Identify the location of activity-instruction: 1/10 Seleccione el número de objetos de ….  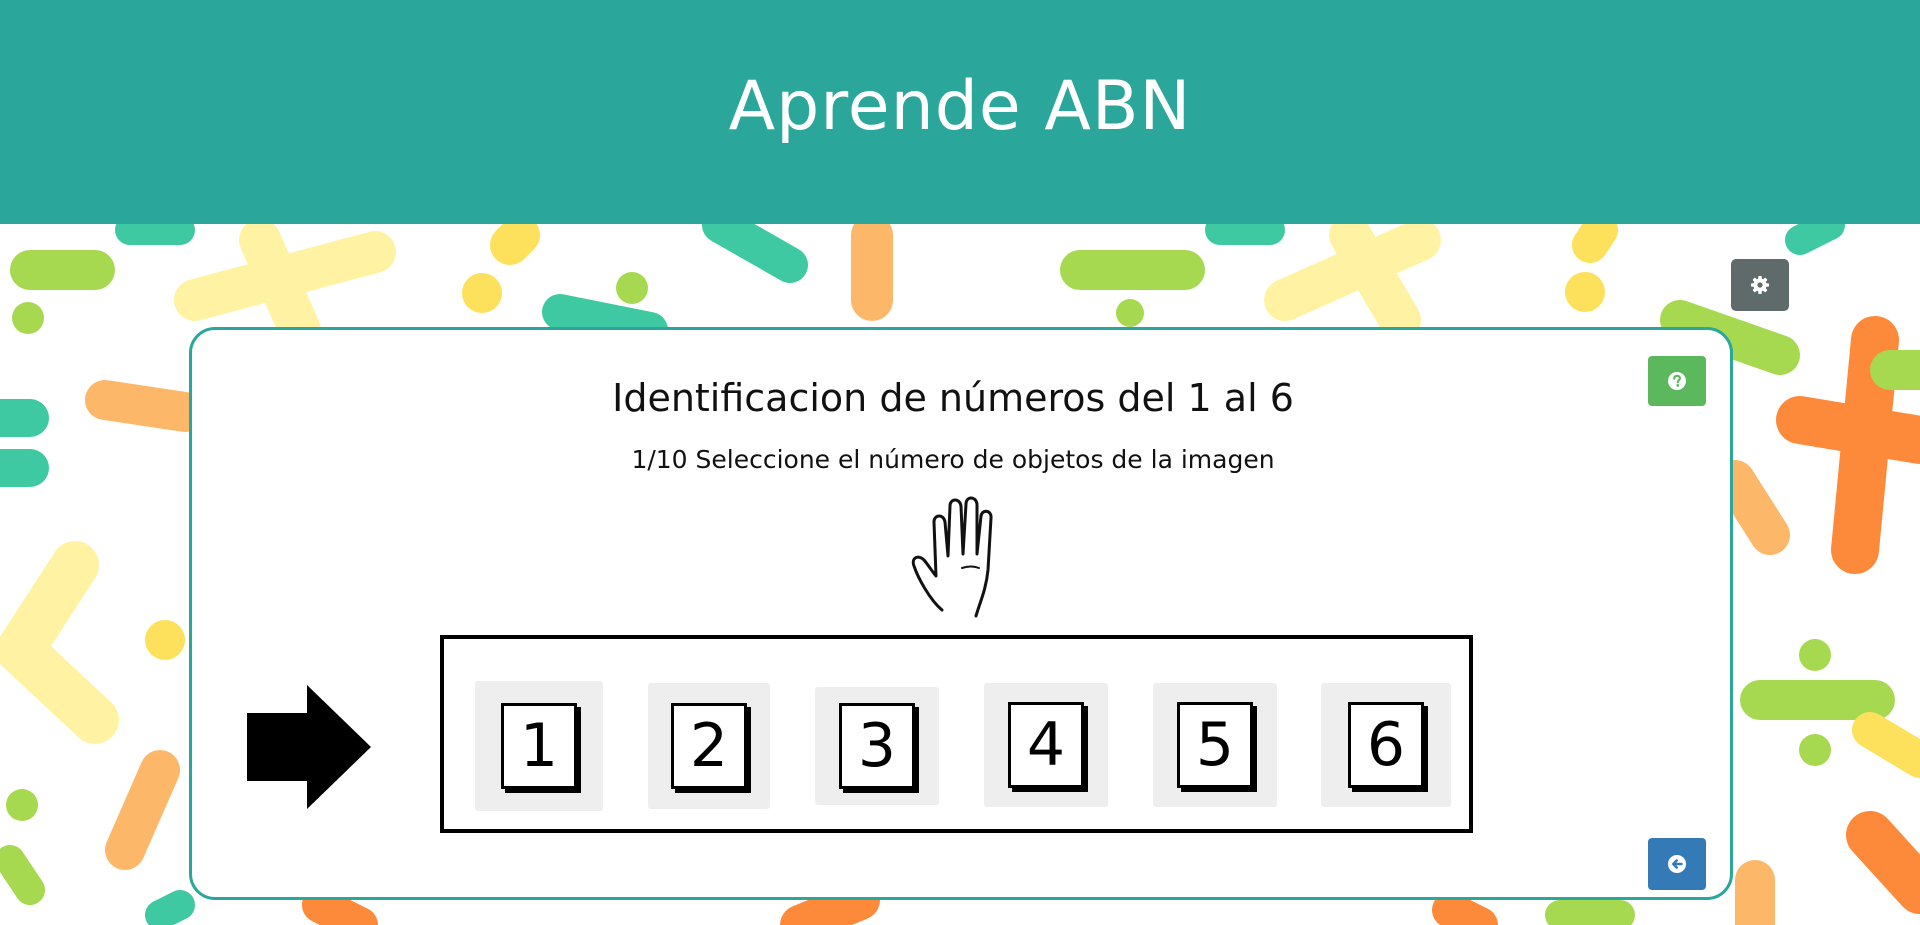
(953, 459).